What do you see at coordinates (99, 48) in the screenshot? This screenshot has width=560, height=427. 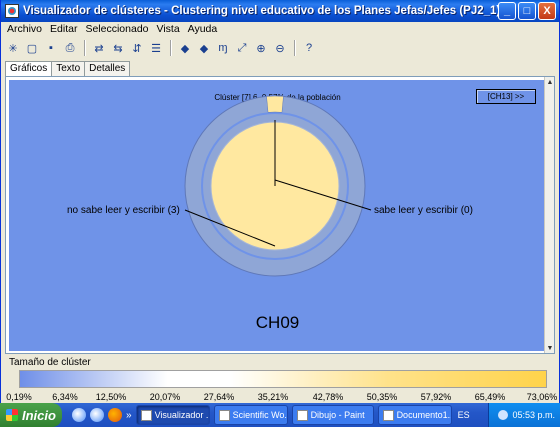 I see `undo-icon: ⇄` at bounding box center [99, 48].